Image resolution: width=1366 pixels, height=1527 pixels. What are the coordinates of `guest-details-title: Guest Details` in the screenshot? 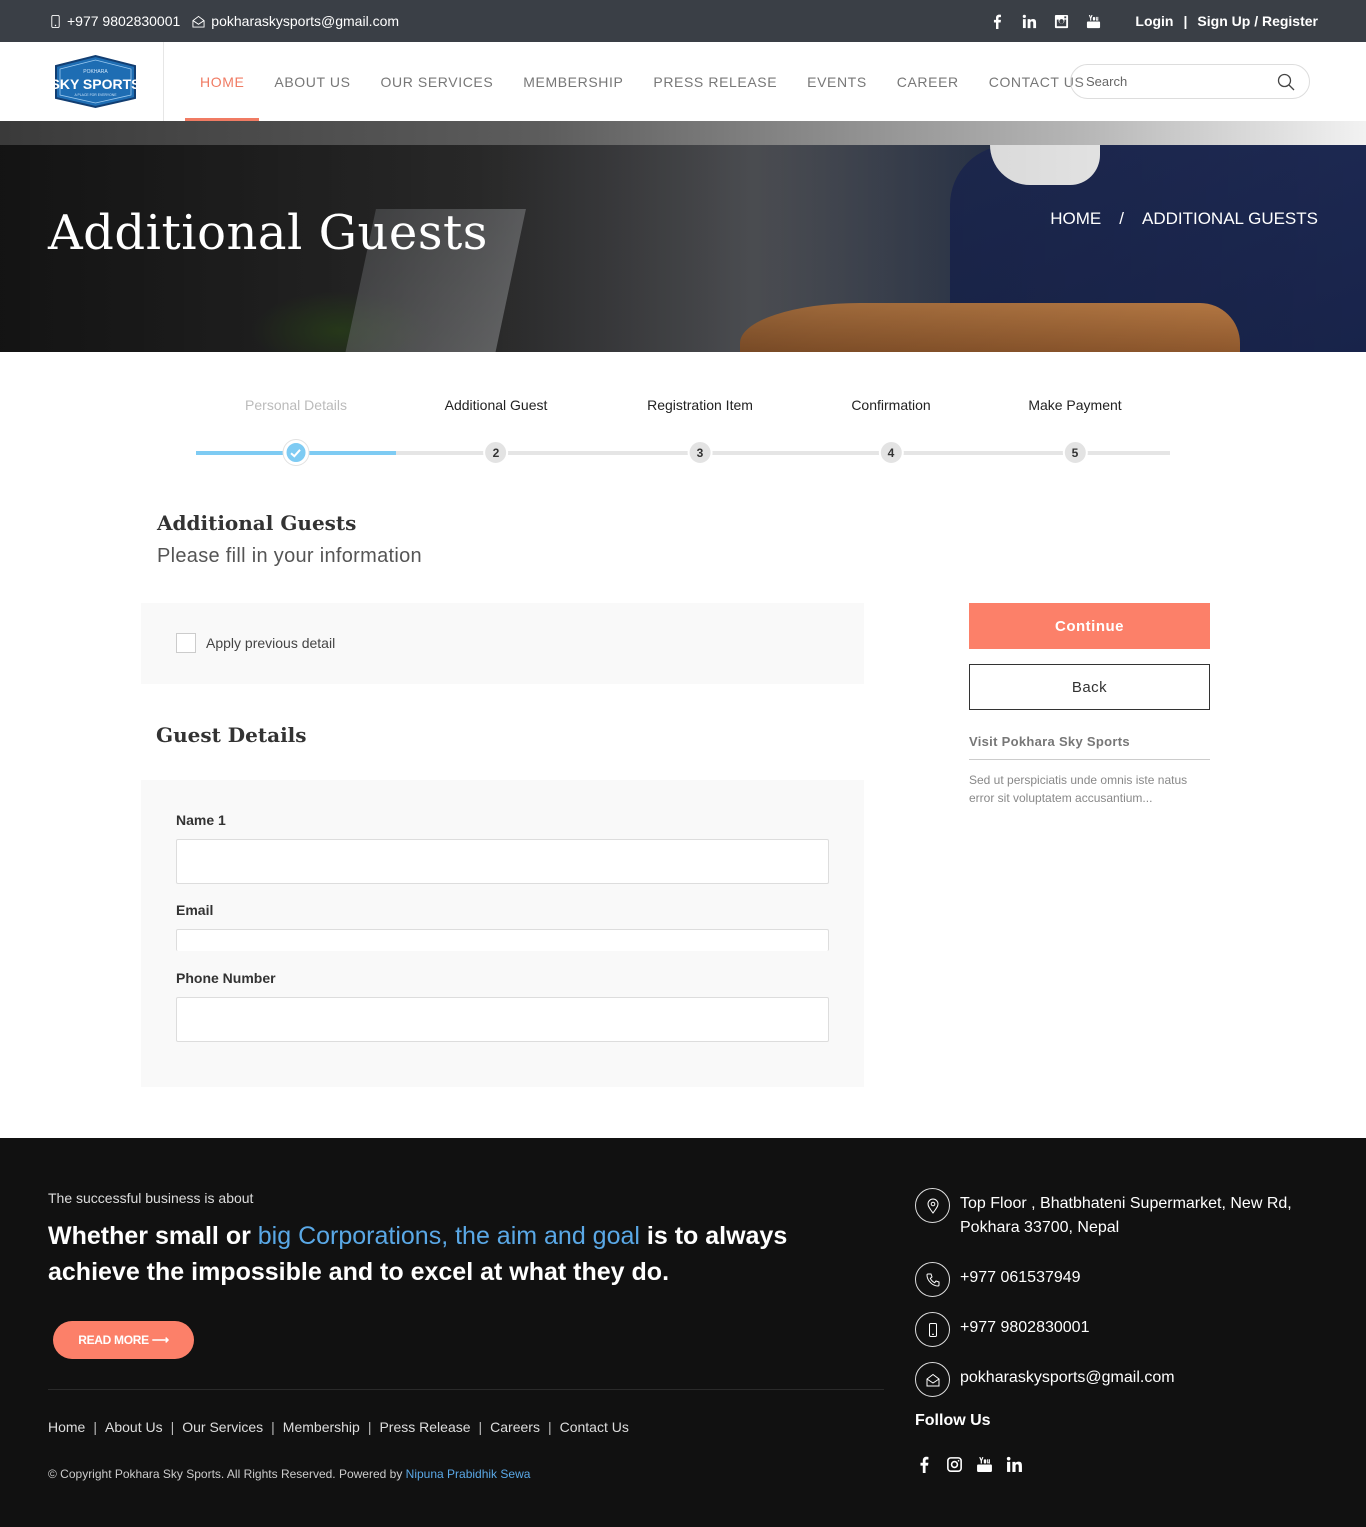 It's located at (231, 735).